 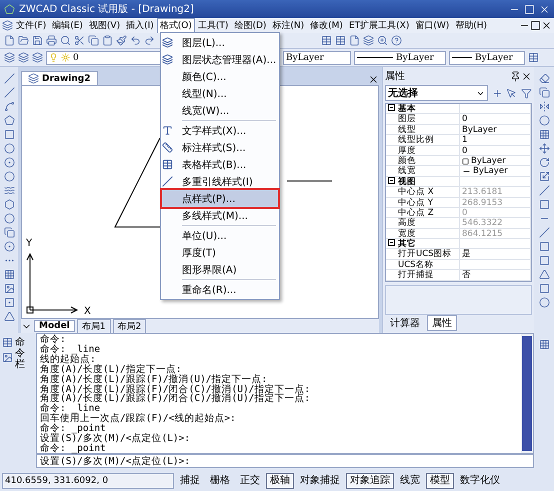 What do you see at coordinates (220, 181) in the screenshot?
I see `menu-entry: 多重引线样式(I)` at bounding box center [220, 181].